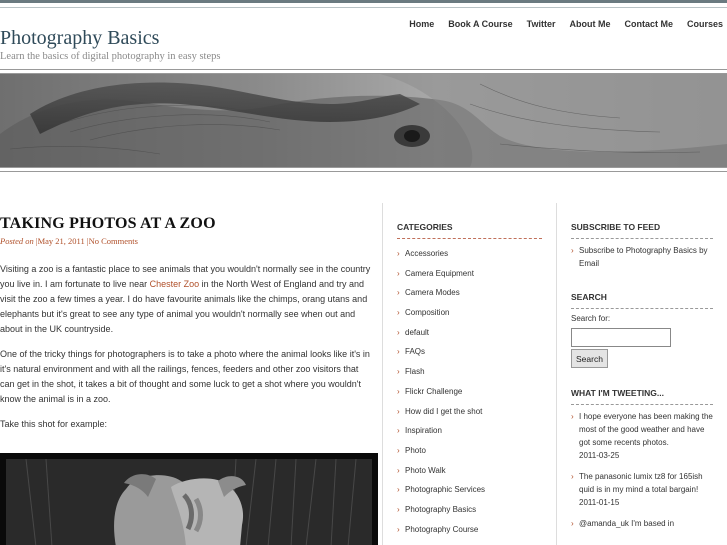 The width and height of the screenshot is (727, 545). I want to click on category-label: Flickr Challenge, so click(434, 391).